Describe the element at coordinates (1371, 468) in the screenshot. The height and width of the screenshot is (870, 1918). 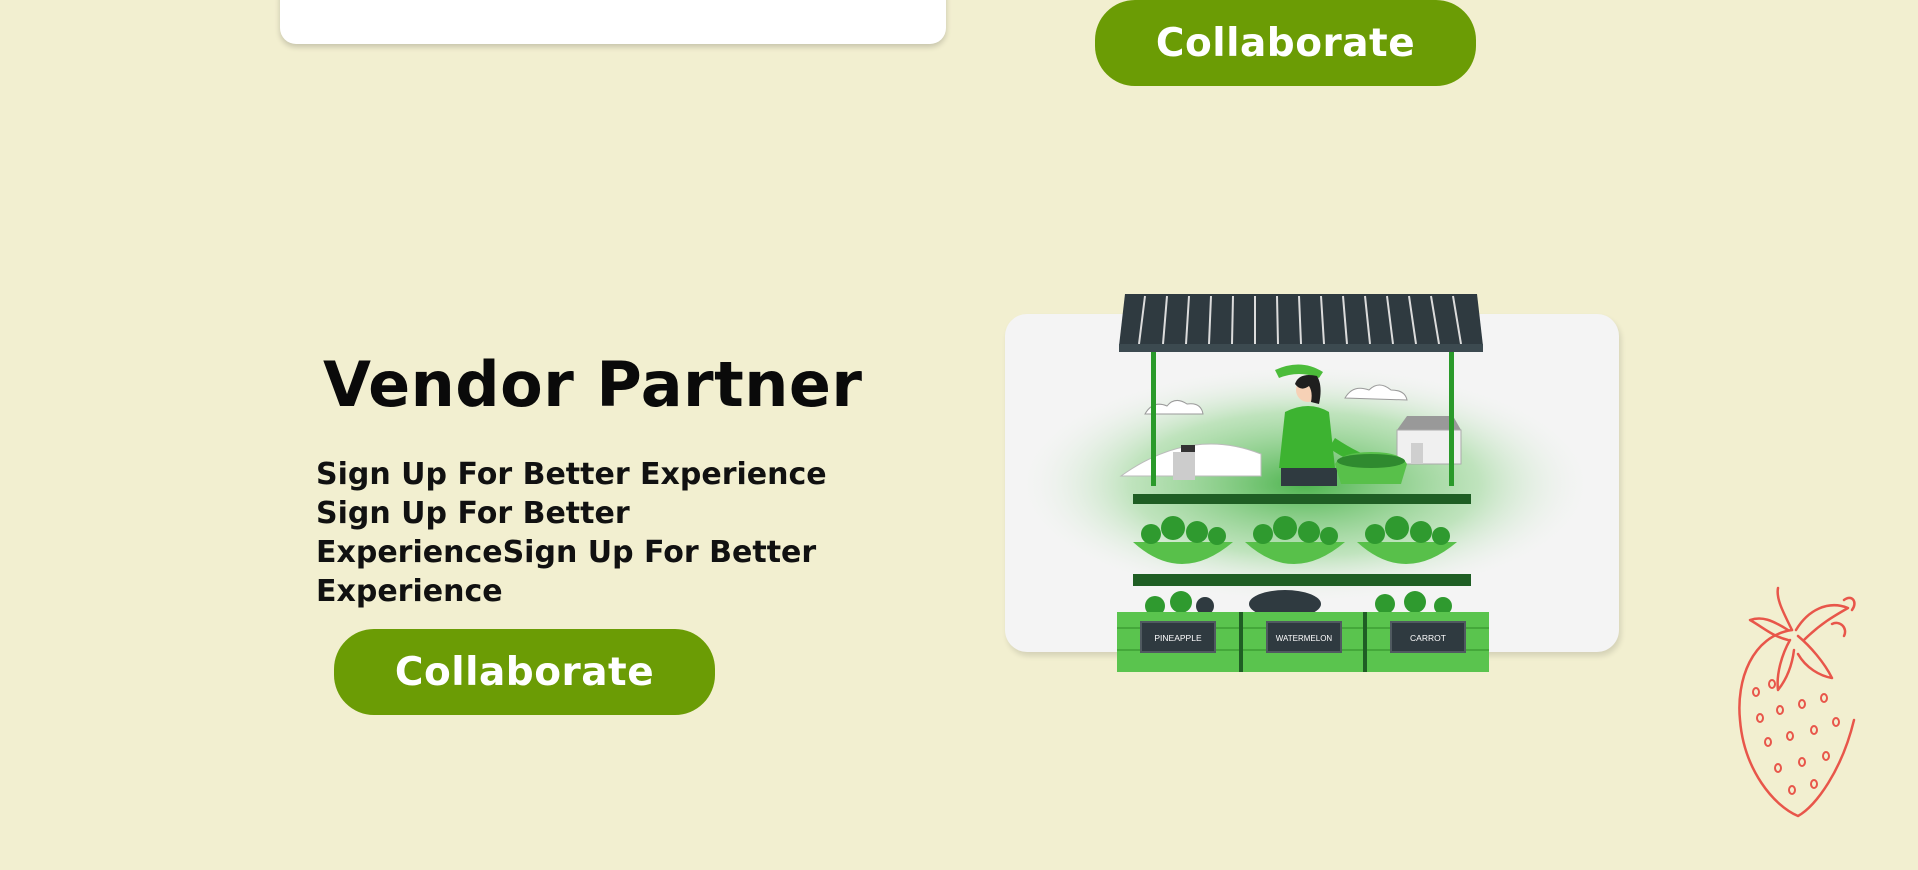
I see `basket-on-counter` at that location.